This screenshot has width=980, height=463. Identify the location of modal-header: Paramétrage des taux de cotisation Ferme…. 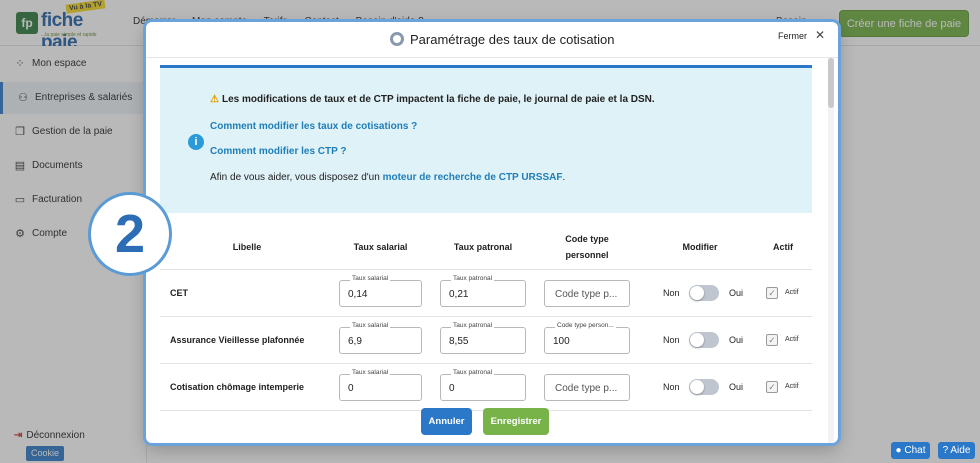
(492, 40).